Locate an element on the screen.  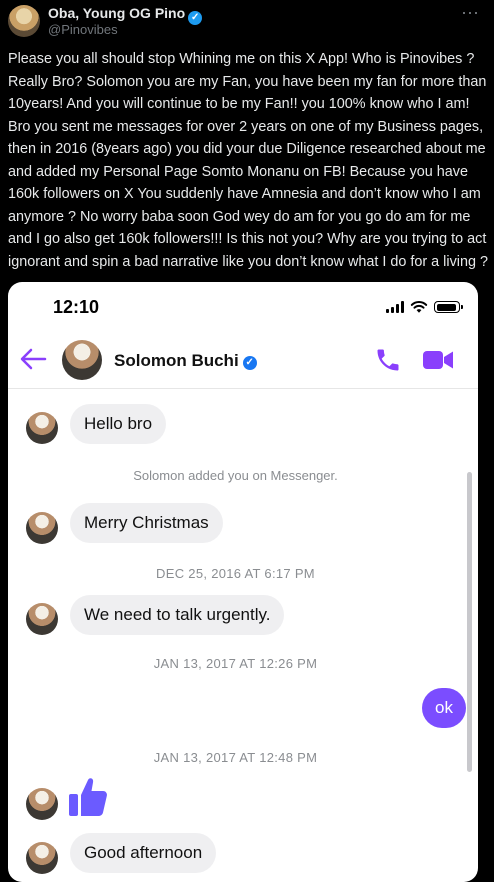
conversation-header: Solomon Buchi ✓ is located at coordinates (243, 360).